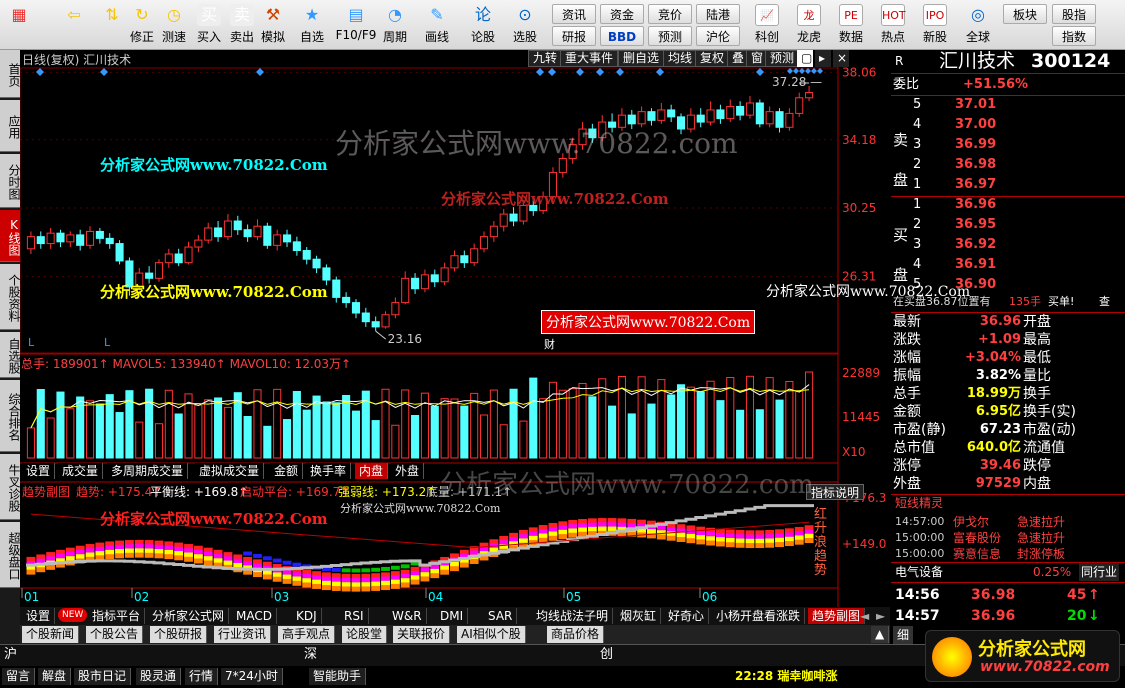 The image size is (1125, 688). I want to click on chart-up-button: 📈 科创, so click(767, 25).